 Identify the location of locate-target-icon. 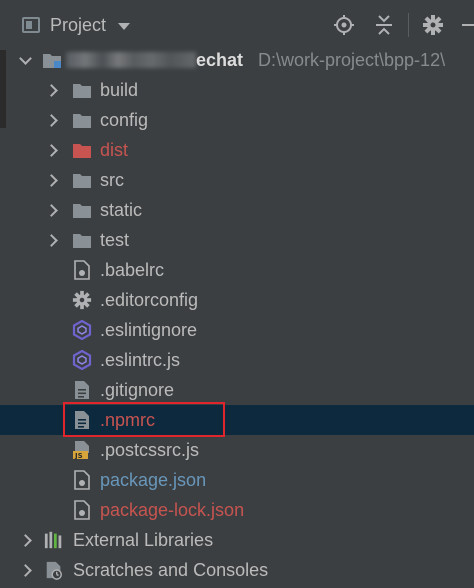
(344, 25).